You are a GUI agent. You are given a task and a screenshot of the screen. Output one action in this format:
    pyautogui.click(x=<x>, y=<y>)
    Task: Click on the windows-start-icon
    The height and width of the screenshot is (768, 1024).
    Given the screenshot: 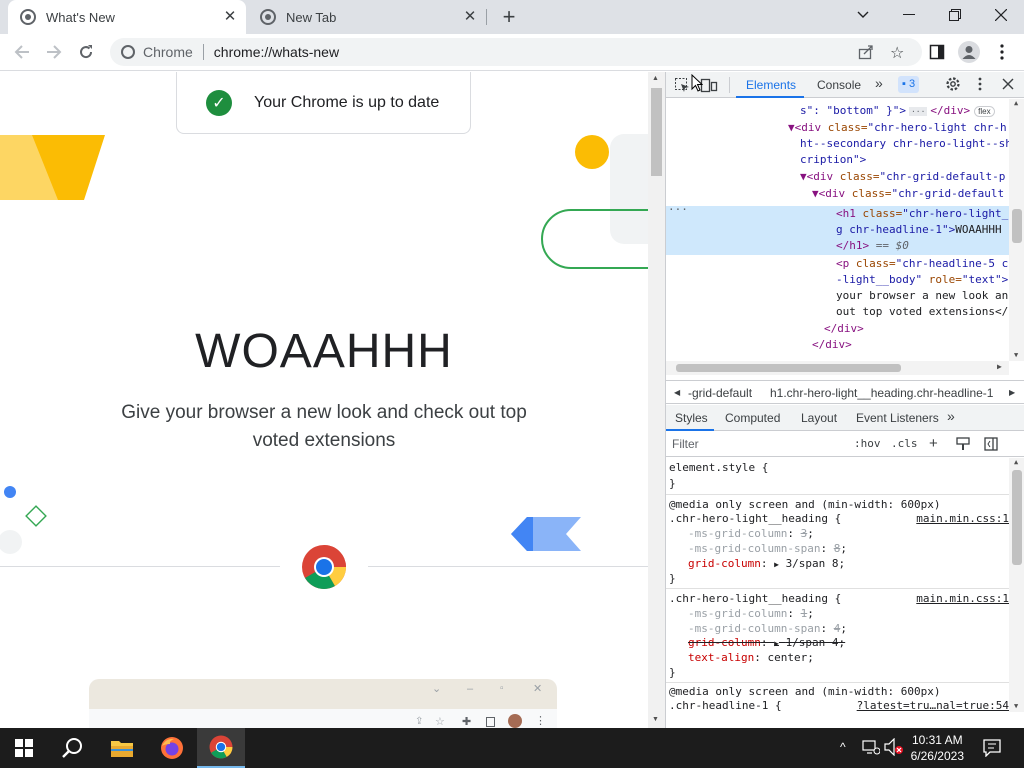 What is the action you would take?
    pyautogui.click(x=24, y=748)
    